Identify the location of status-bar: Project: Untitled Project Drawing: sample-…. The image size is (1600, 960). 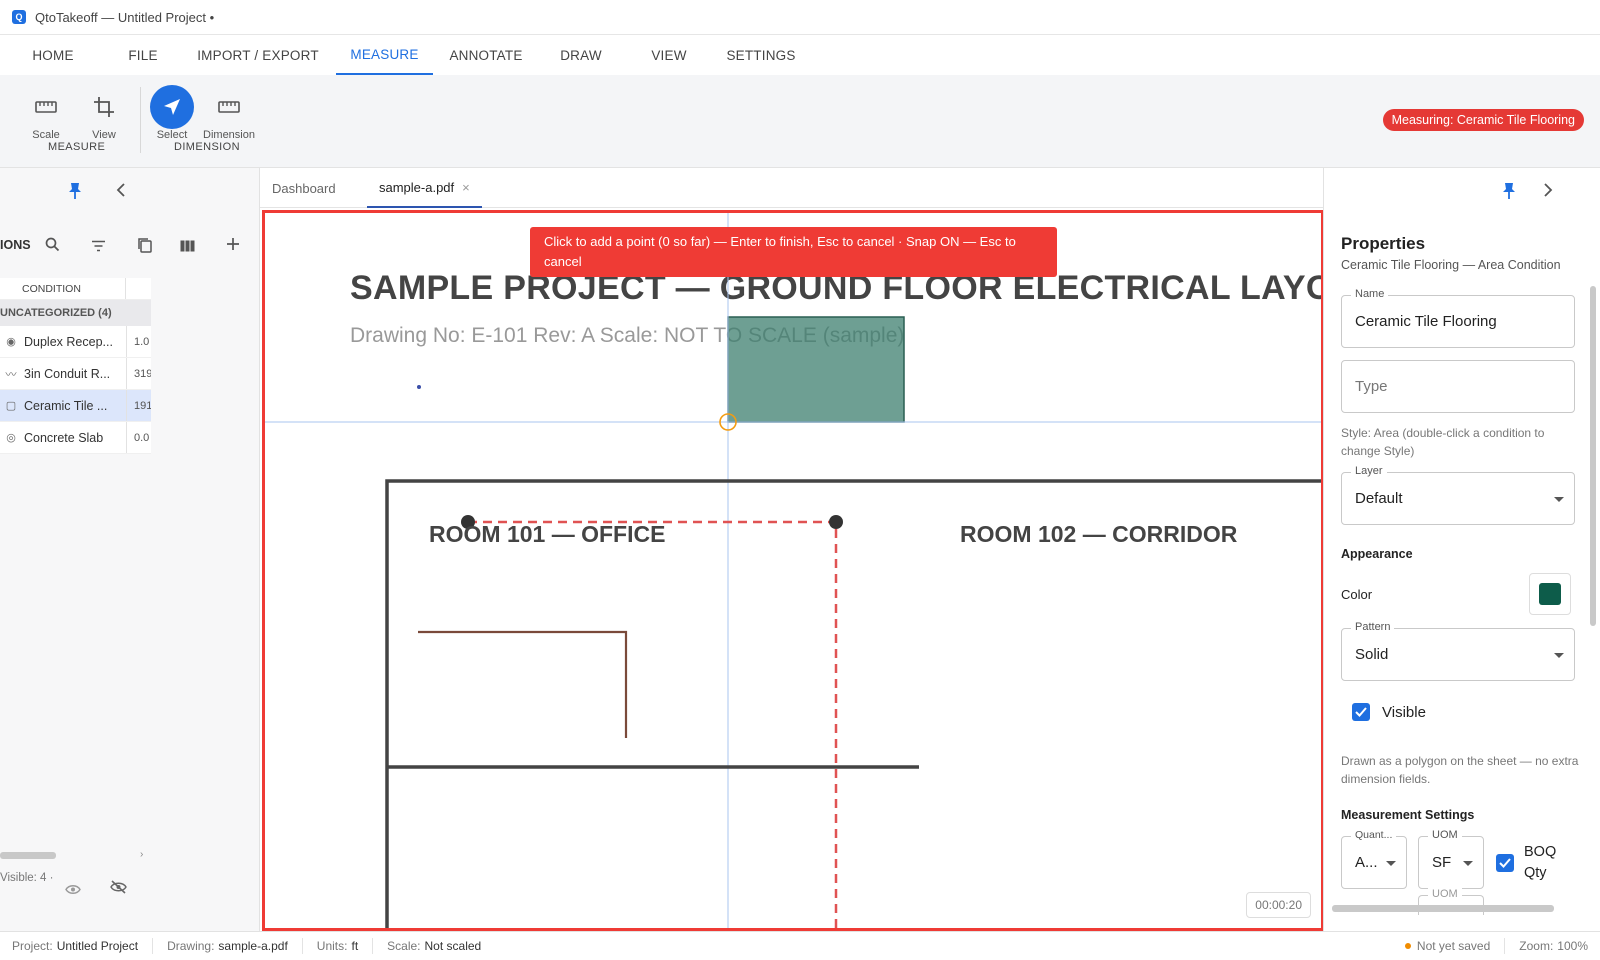
(800, 945).